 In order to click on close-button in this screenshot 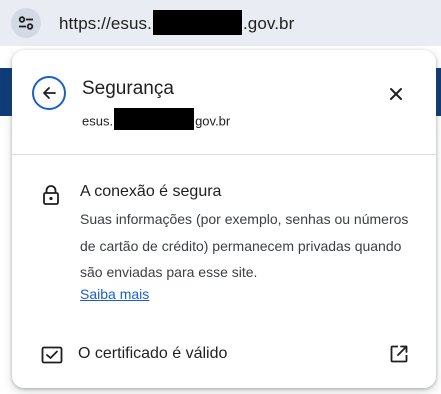, I will do `click(396, 94)`.